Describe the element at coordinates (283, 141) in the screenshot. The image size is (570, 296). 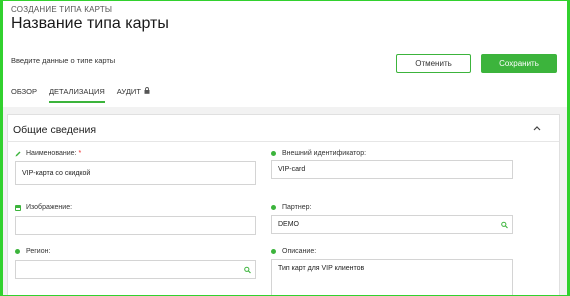
I see `divider` at that location.